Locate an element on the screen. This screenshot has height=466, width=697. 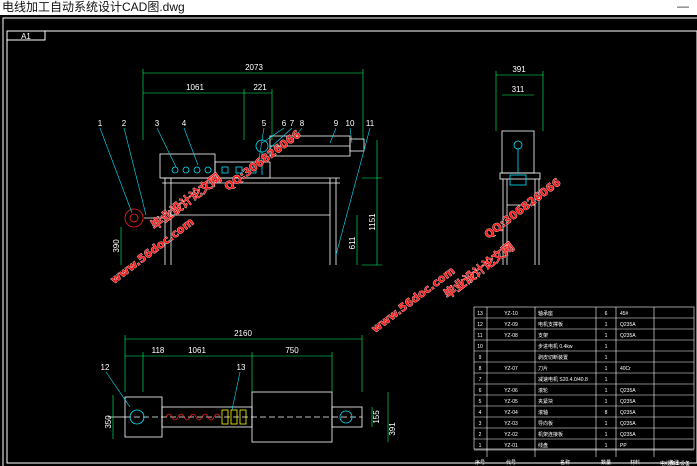
bom-cell-no: 8 is located at coordinates (480, 369).